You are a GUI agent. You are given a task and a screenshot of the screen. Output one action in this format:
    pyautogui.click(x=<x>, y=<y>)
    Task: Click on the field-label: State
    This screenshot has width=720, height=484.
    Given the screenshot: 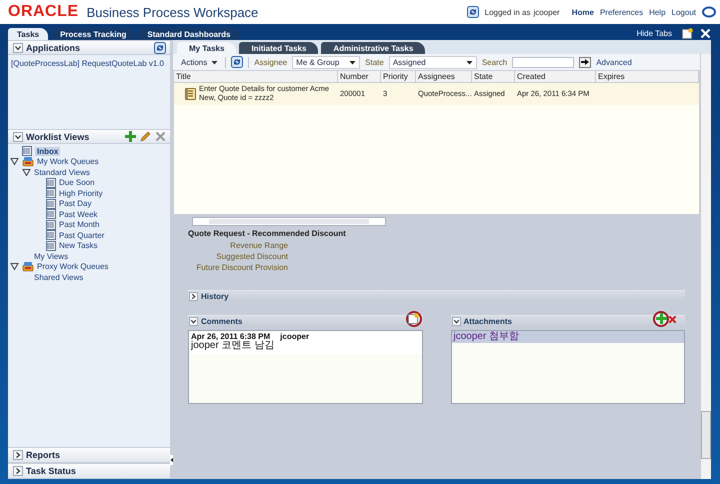 What is the action you would take?
    pyautogui.click(x=374, y=62)
    